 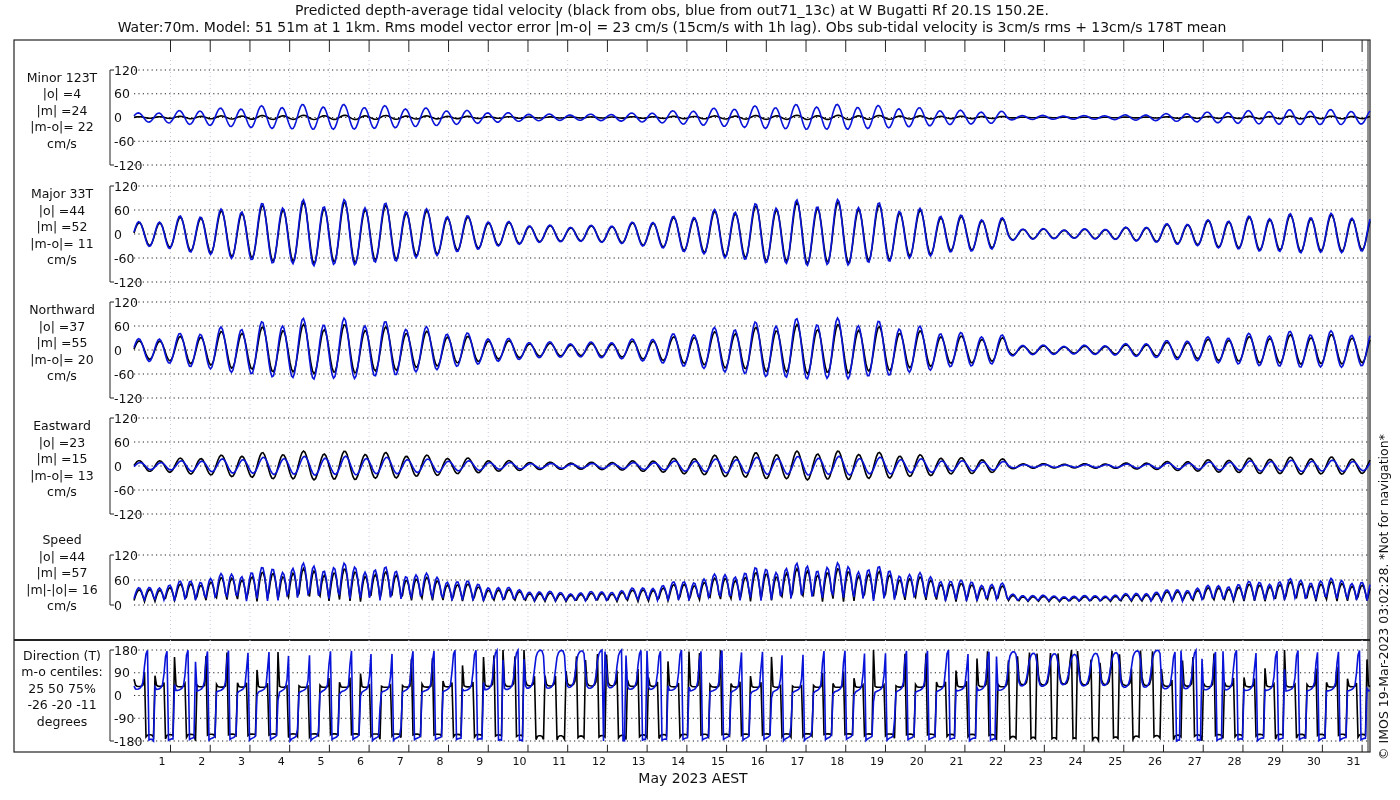 I want to click on day-label: 7, so click(x=400, y=761).